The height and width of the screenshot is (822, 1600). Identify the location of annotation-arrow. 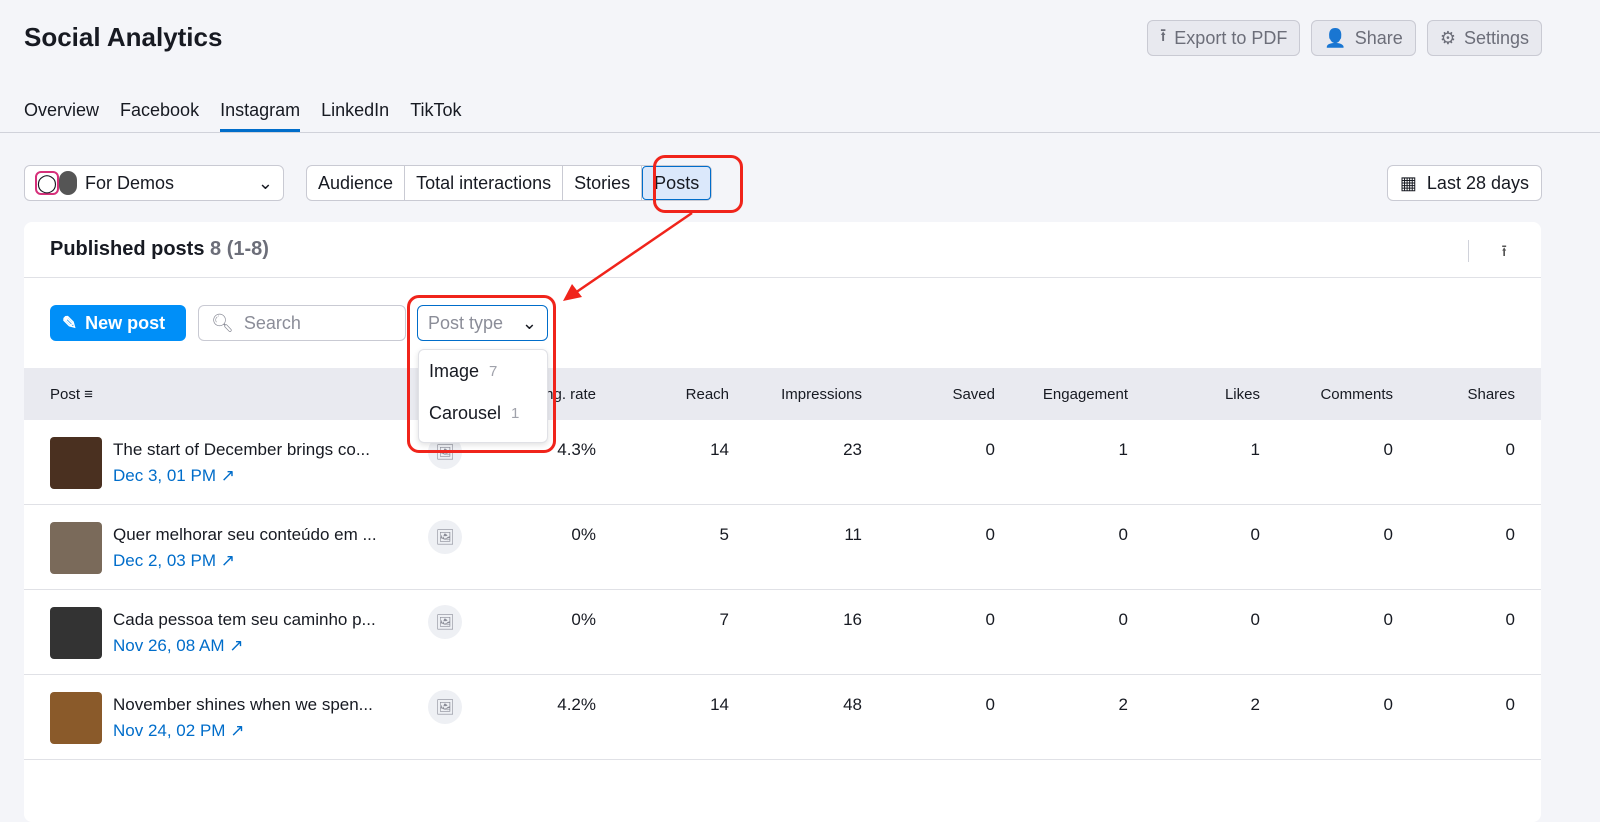
(628, 256).